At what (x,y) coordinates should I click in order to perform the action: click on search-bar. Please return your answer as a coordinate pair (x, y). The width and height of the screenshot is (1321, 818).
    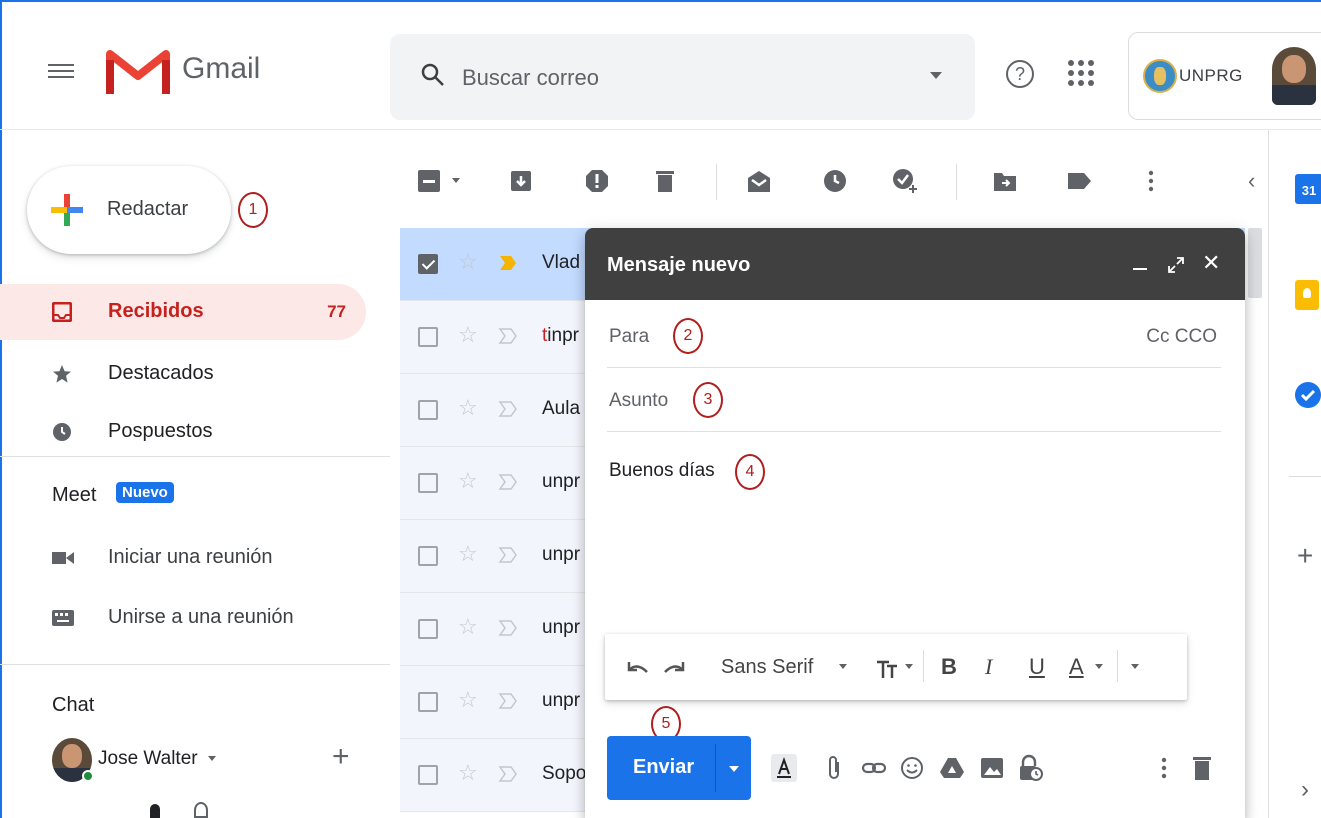
    Looking at the image, I should click on (682, 77).